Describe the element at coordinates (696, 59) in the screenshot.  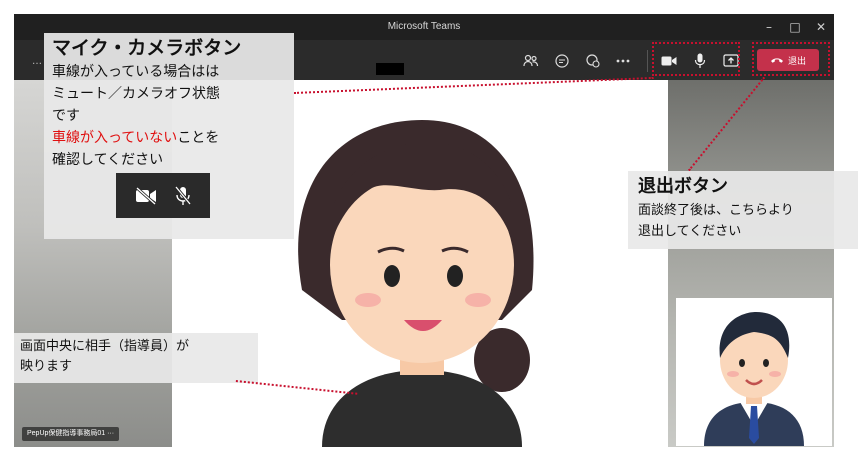
I see `mic-camera-highlight-box` at that location.